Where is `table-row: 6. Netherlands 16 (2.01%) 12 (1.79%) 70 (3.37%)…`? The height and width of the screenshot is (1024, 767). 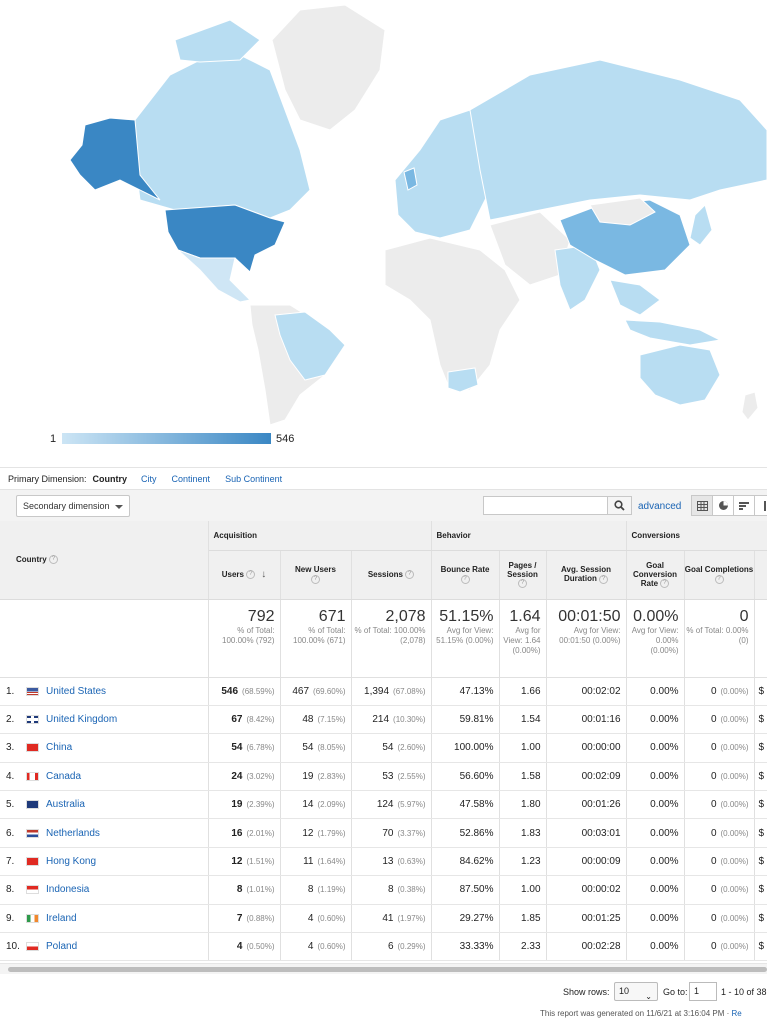 table-row: 6. Netherlands 16 (2.01%) 12 (1.79%) 70 (3.37%)… is located at coordinates (383, 833).